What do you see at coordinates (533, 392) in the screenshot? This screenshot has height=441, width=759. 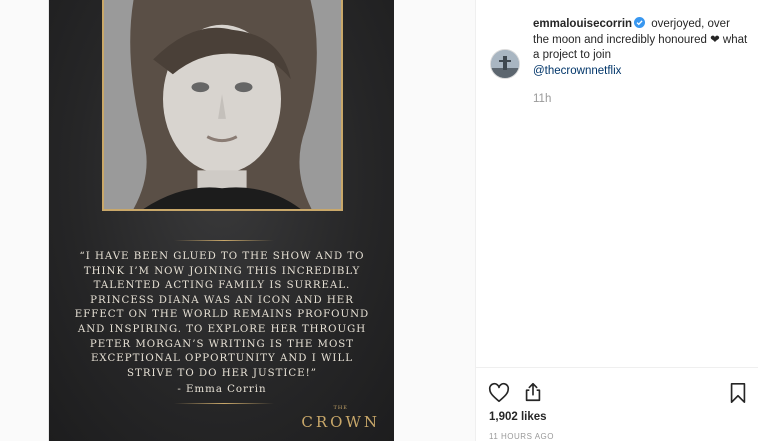 I see `share-icon` at bounding box center [533, 392].